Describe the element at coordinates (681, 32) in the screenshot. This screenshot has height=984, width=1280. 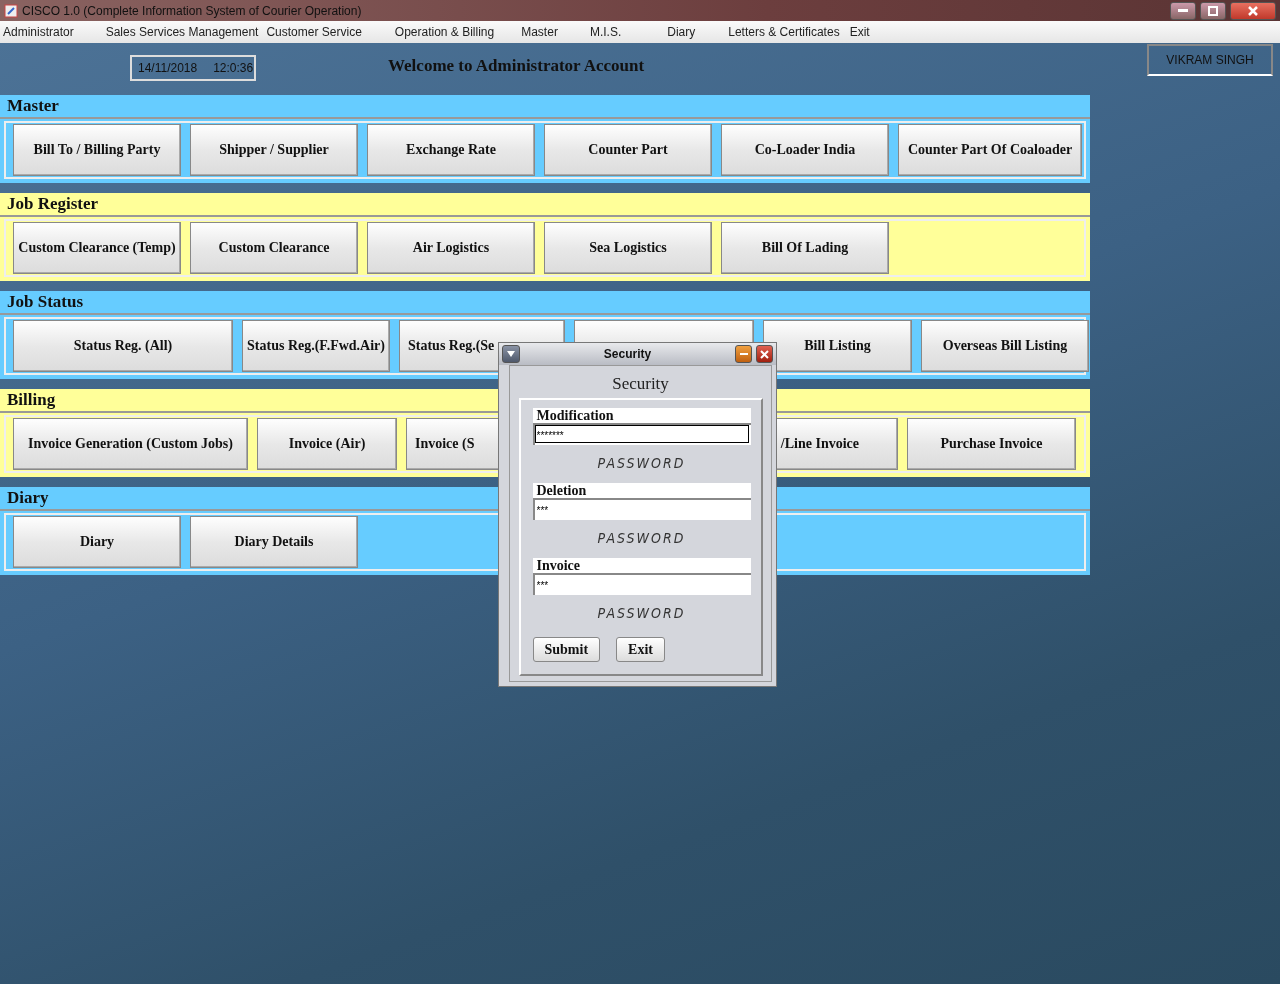
I see `menu-item: Diary` at that location.